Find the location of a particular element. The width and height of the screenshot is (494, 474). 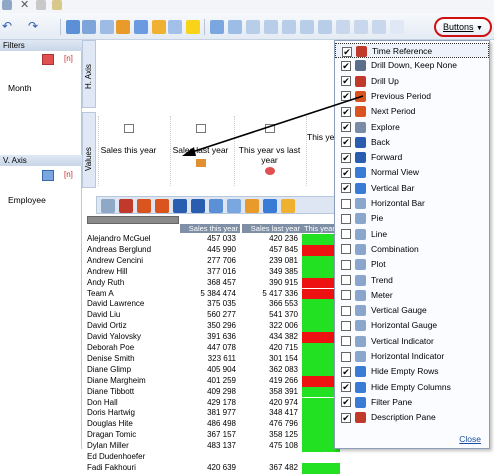

menu-item-next-period: ✔ Next Period is located at coordinates (412, 111).